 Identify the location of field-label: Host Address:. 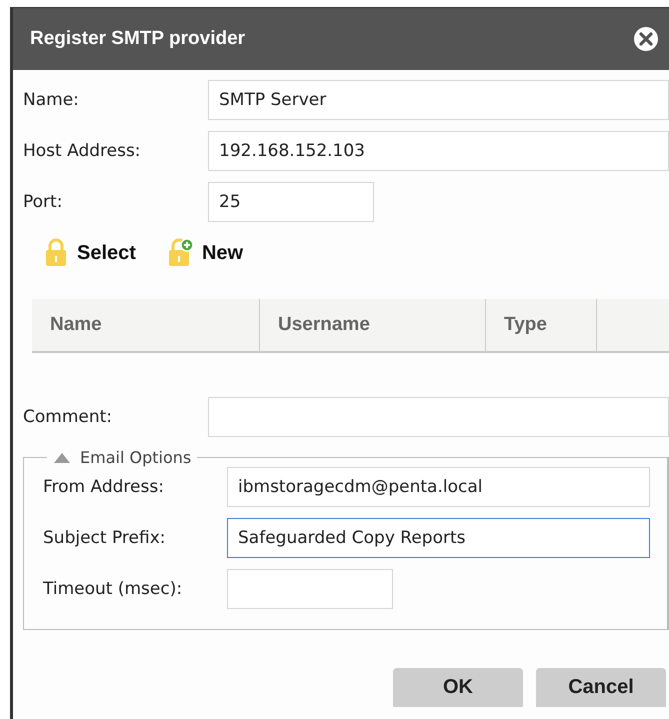
(82, 151).